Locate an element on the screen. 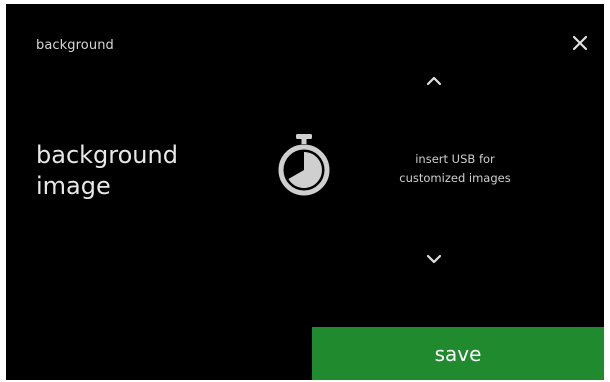  close-button is located at coordinates (580, 43).